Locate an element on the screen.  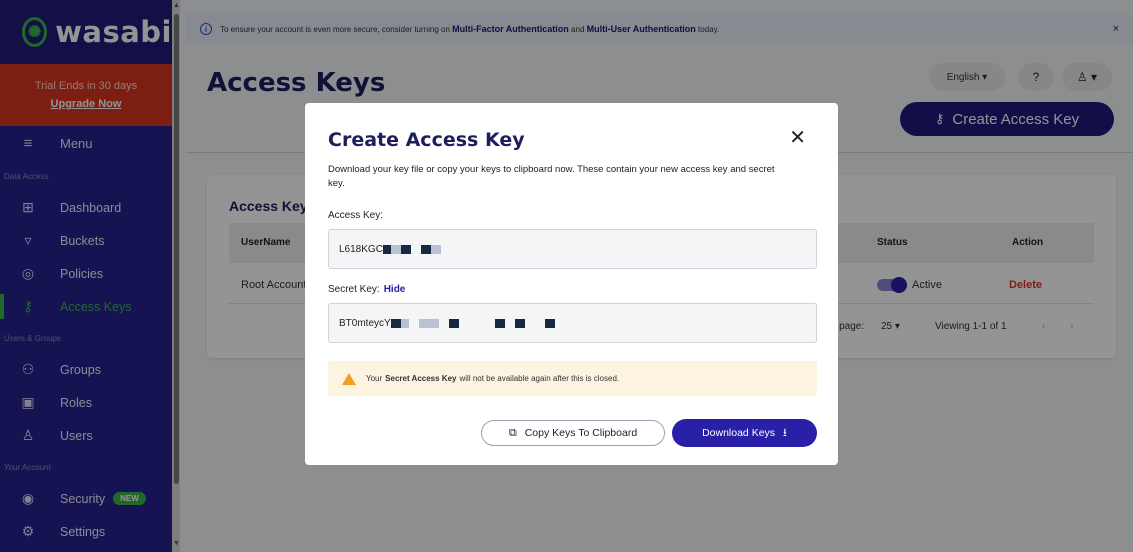
download-icon: ⭳ is located at coordinates (785, 432).